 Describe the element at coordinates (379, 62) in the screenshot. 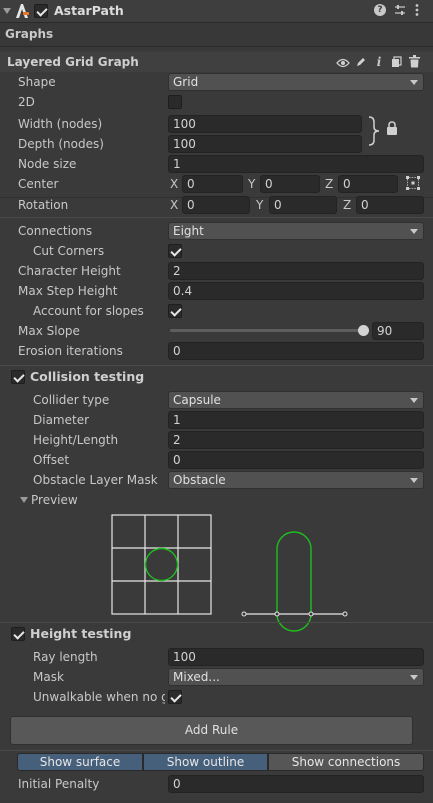

I see `info-icon: i` at that location.